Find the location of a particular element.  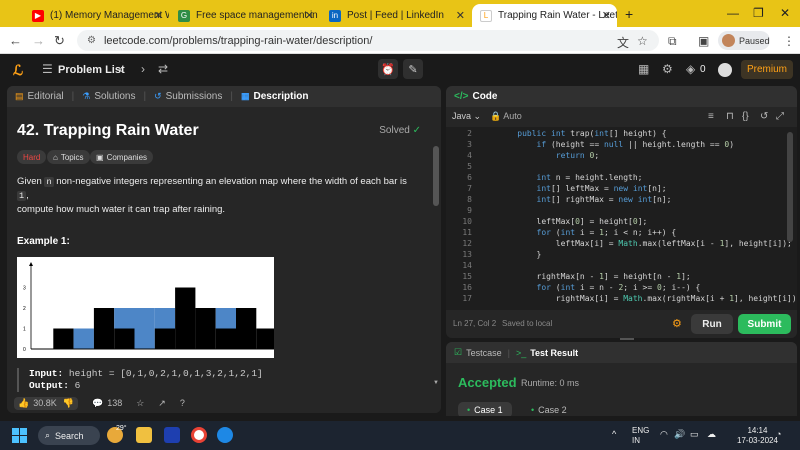

next-problem-icon: › is located at coordinates (143, 69).